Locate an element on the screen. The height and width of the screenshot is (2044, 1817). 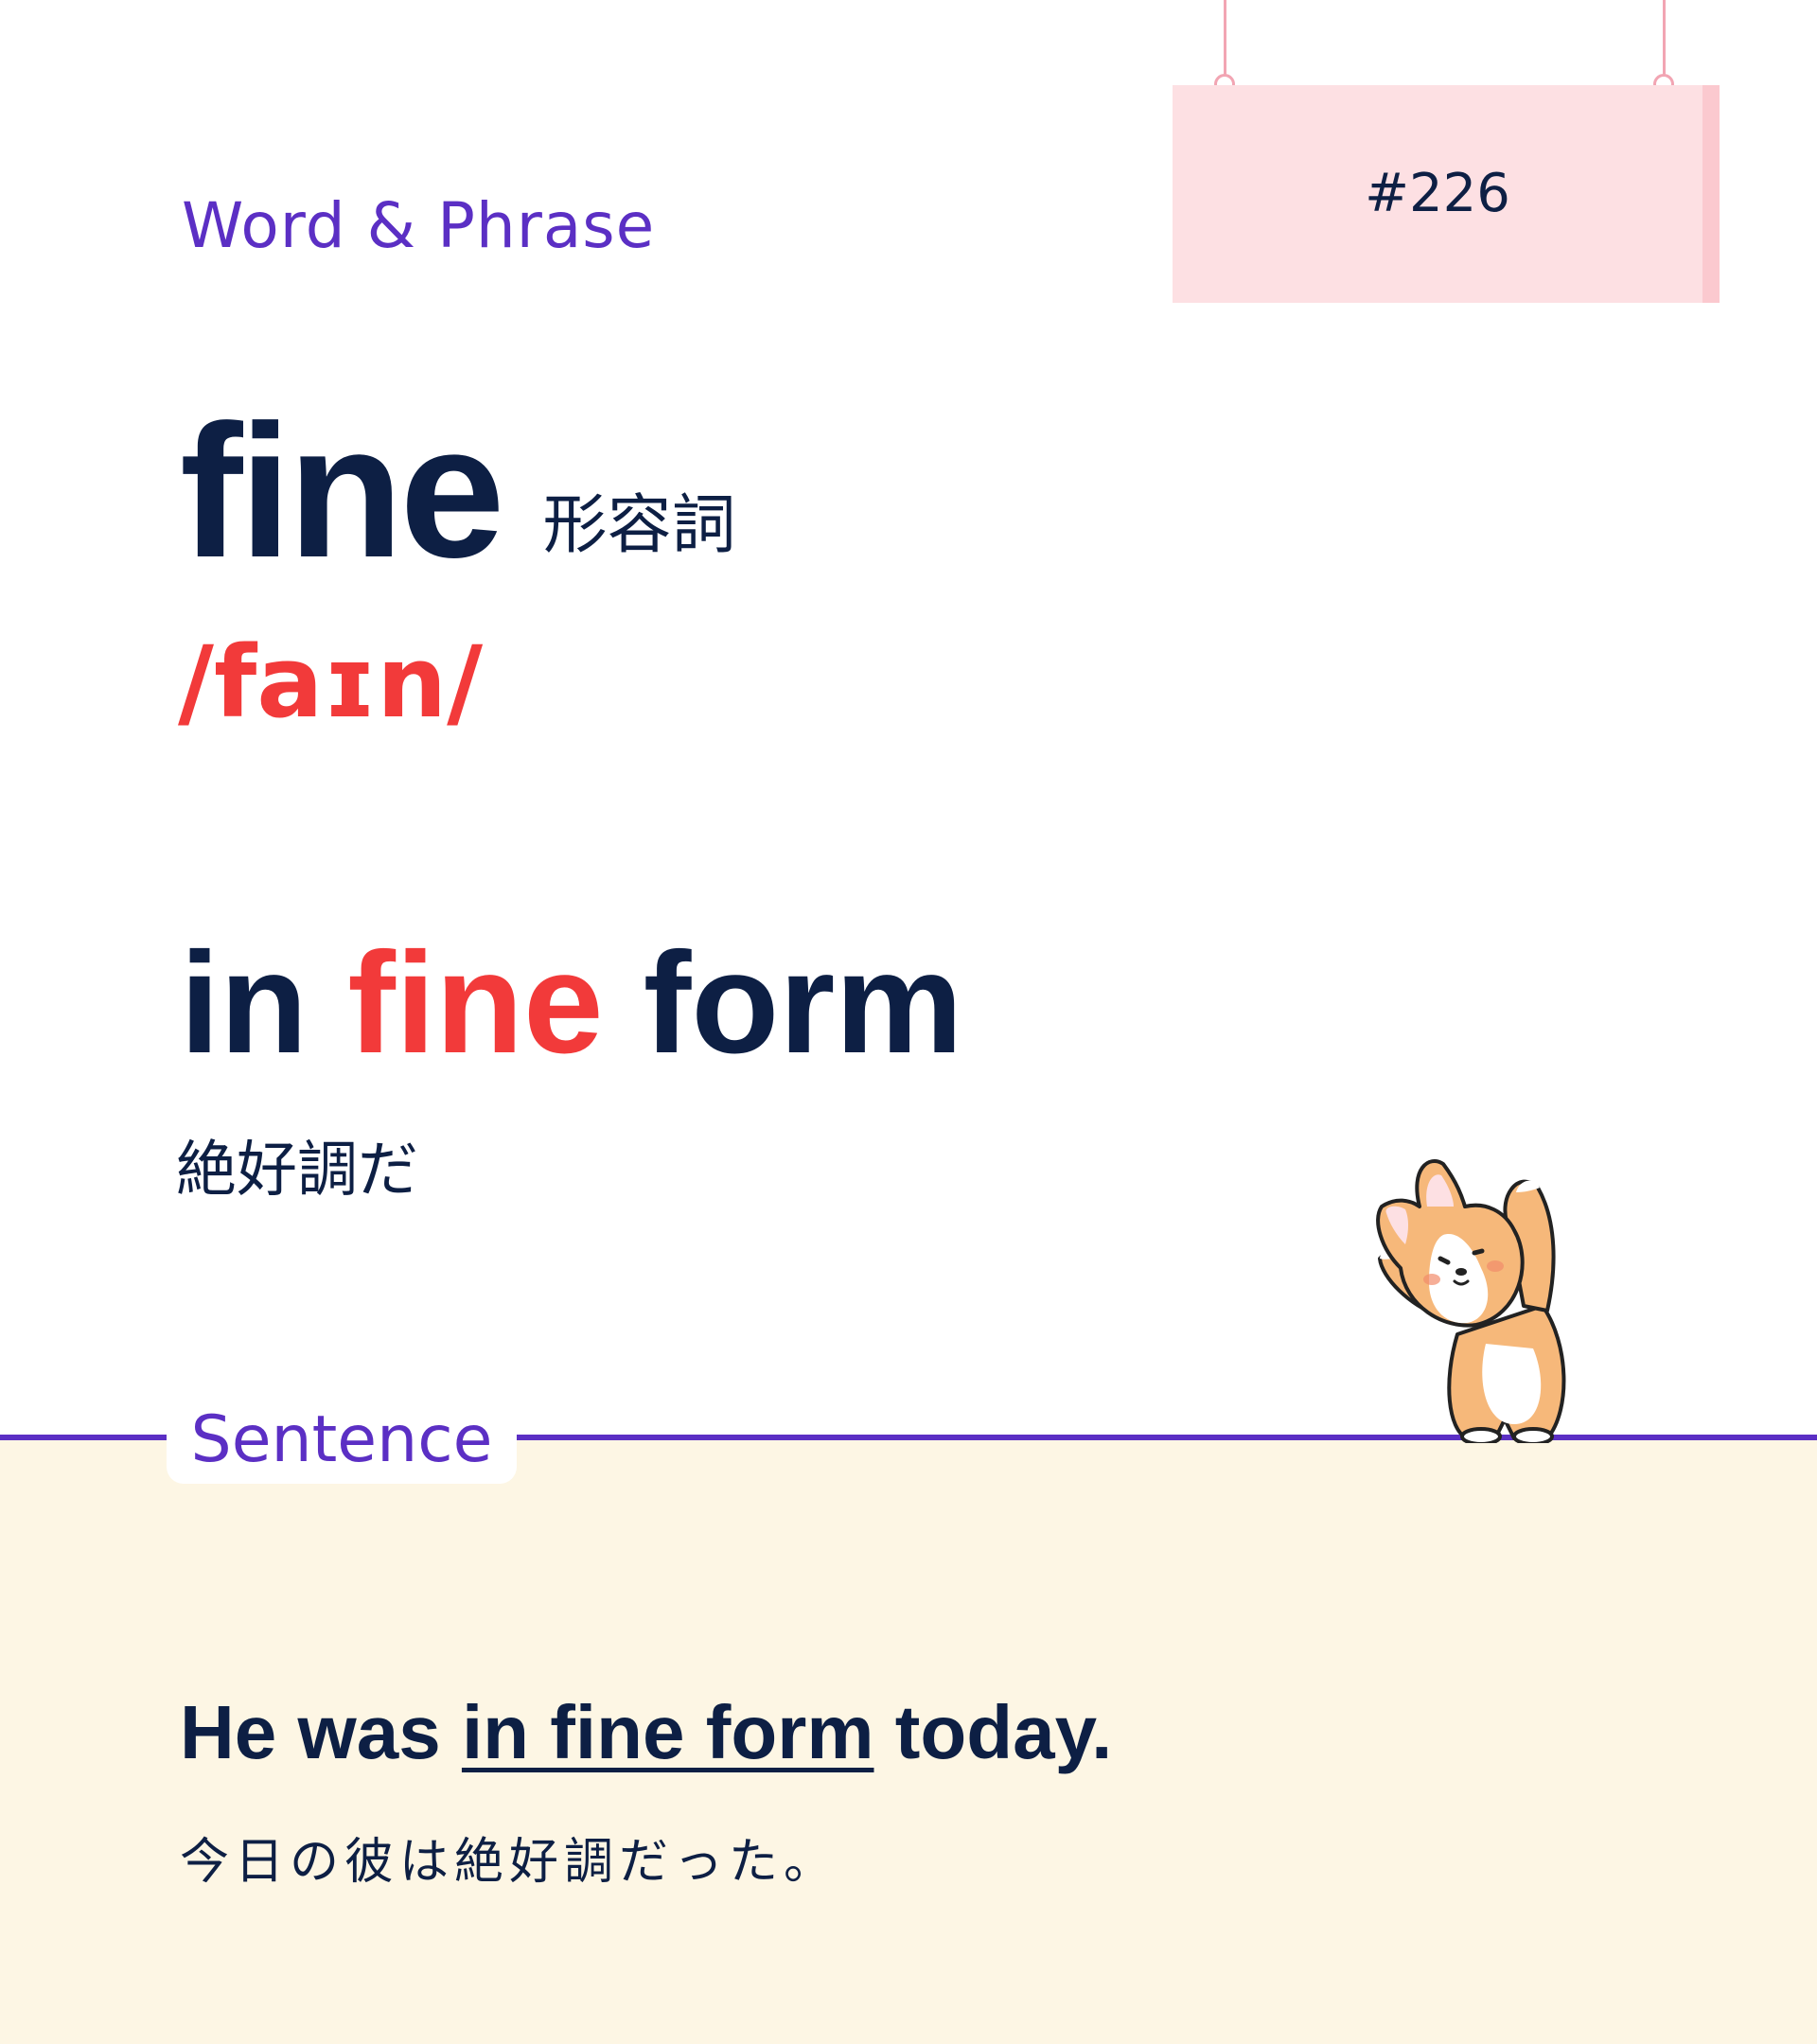
corgi-mascot-icon is located at coordinates (1471, 1301).